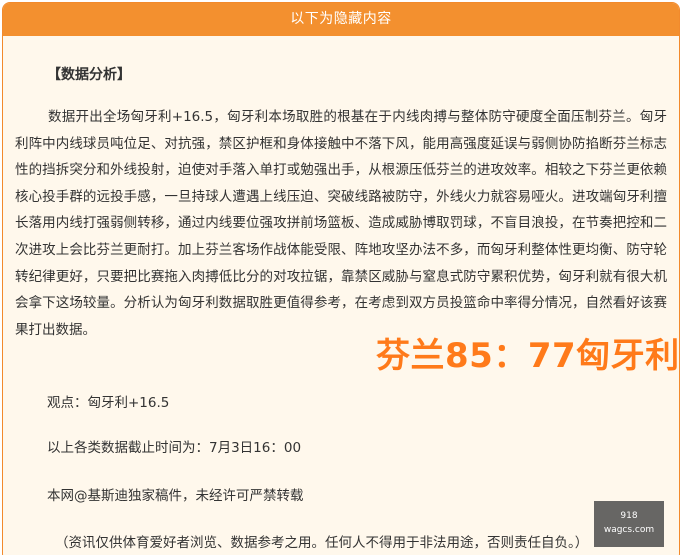 This screenshot has width=686, height=555. I want to click on score-overlay: 芬兰85：77匈牙利, so click(528, 356).